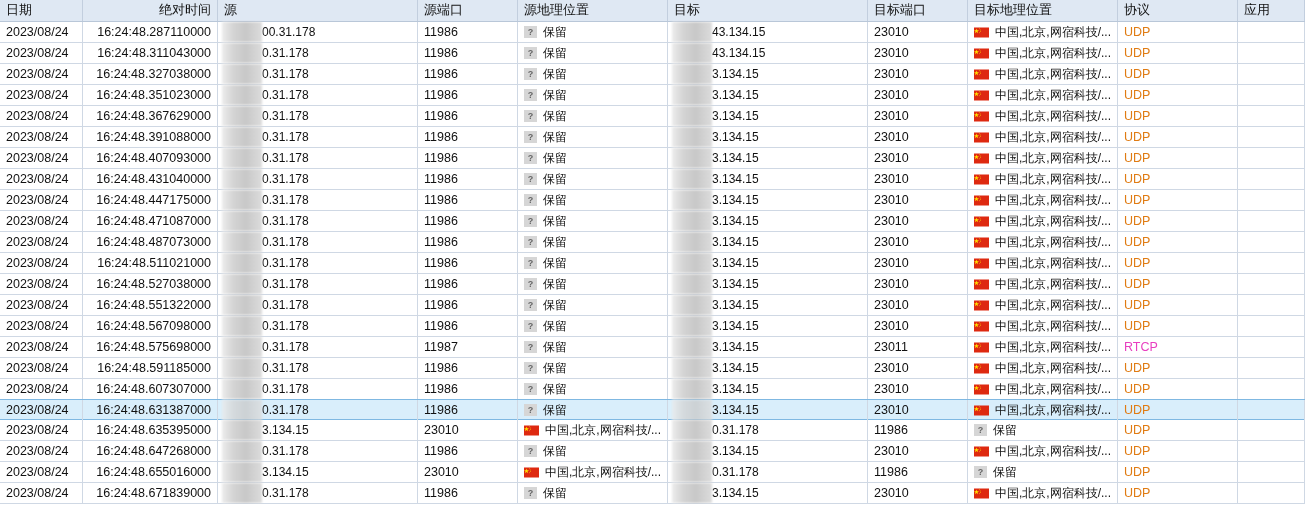 The image size is (1305, 508). Describe the element at coordinates (739, 32) in the screenshot. I see `ip-address: 43.134.15` at that location.